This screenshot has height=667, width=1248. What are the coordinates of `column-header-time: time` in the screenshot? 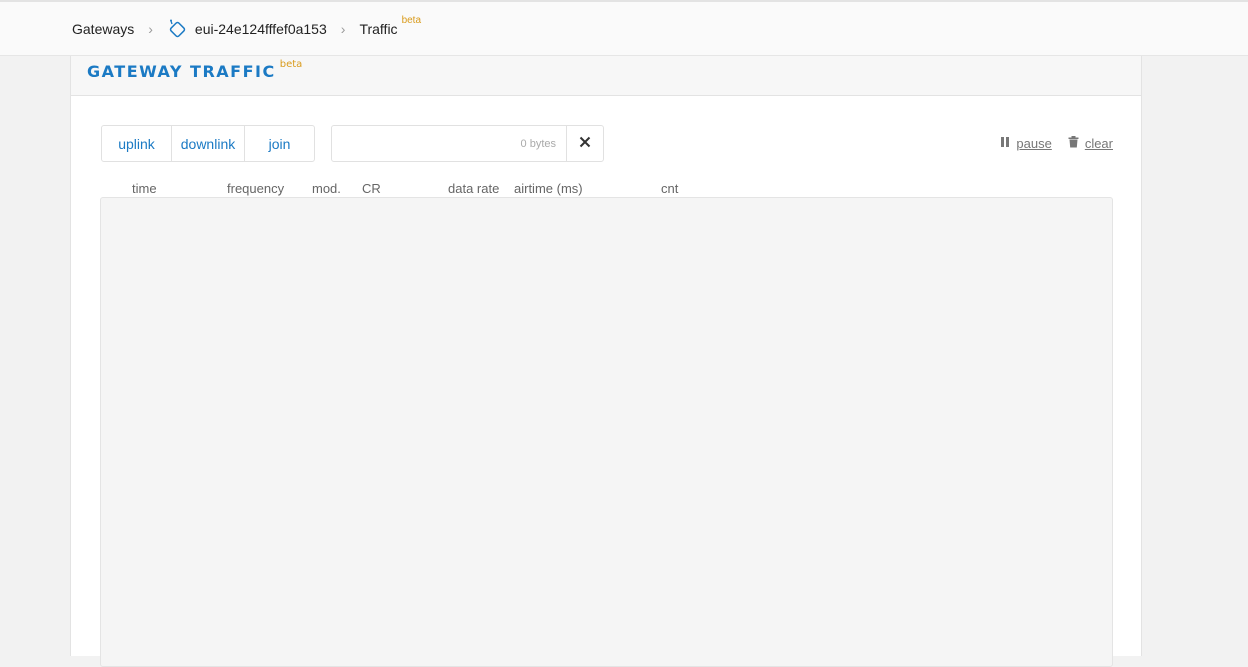 It's located at (144, 188).